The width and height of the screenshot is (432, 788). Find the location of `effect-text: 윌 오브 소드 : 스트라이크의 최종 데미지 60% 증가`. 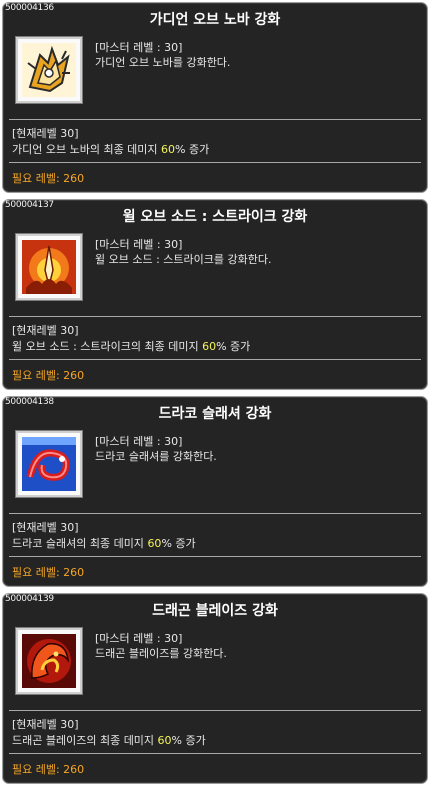

effect-text: 윌 오브 소드 : 스트라이크의 최종 데미지 60% 증가 is located at coordinates (131, 346).